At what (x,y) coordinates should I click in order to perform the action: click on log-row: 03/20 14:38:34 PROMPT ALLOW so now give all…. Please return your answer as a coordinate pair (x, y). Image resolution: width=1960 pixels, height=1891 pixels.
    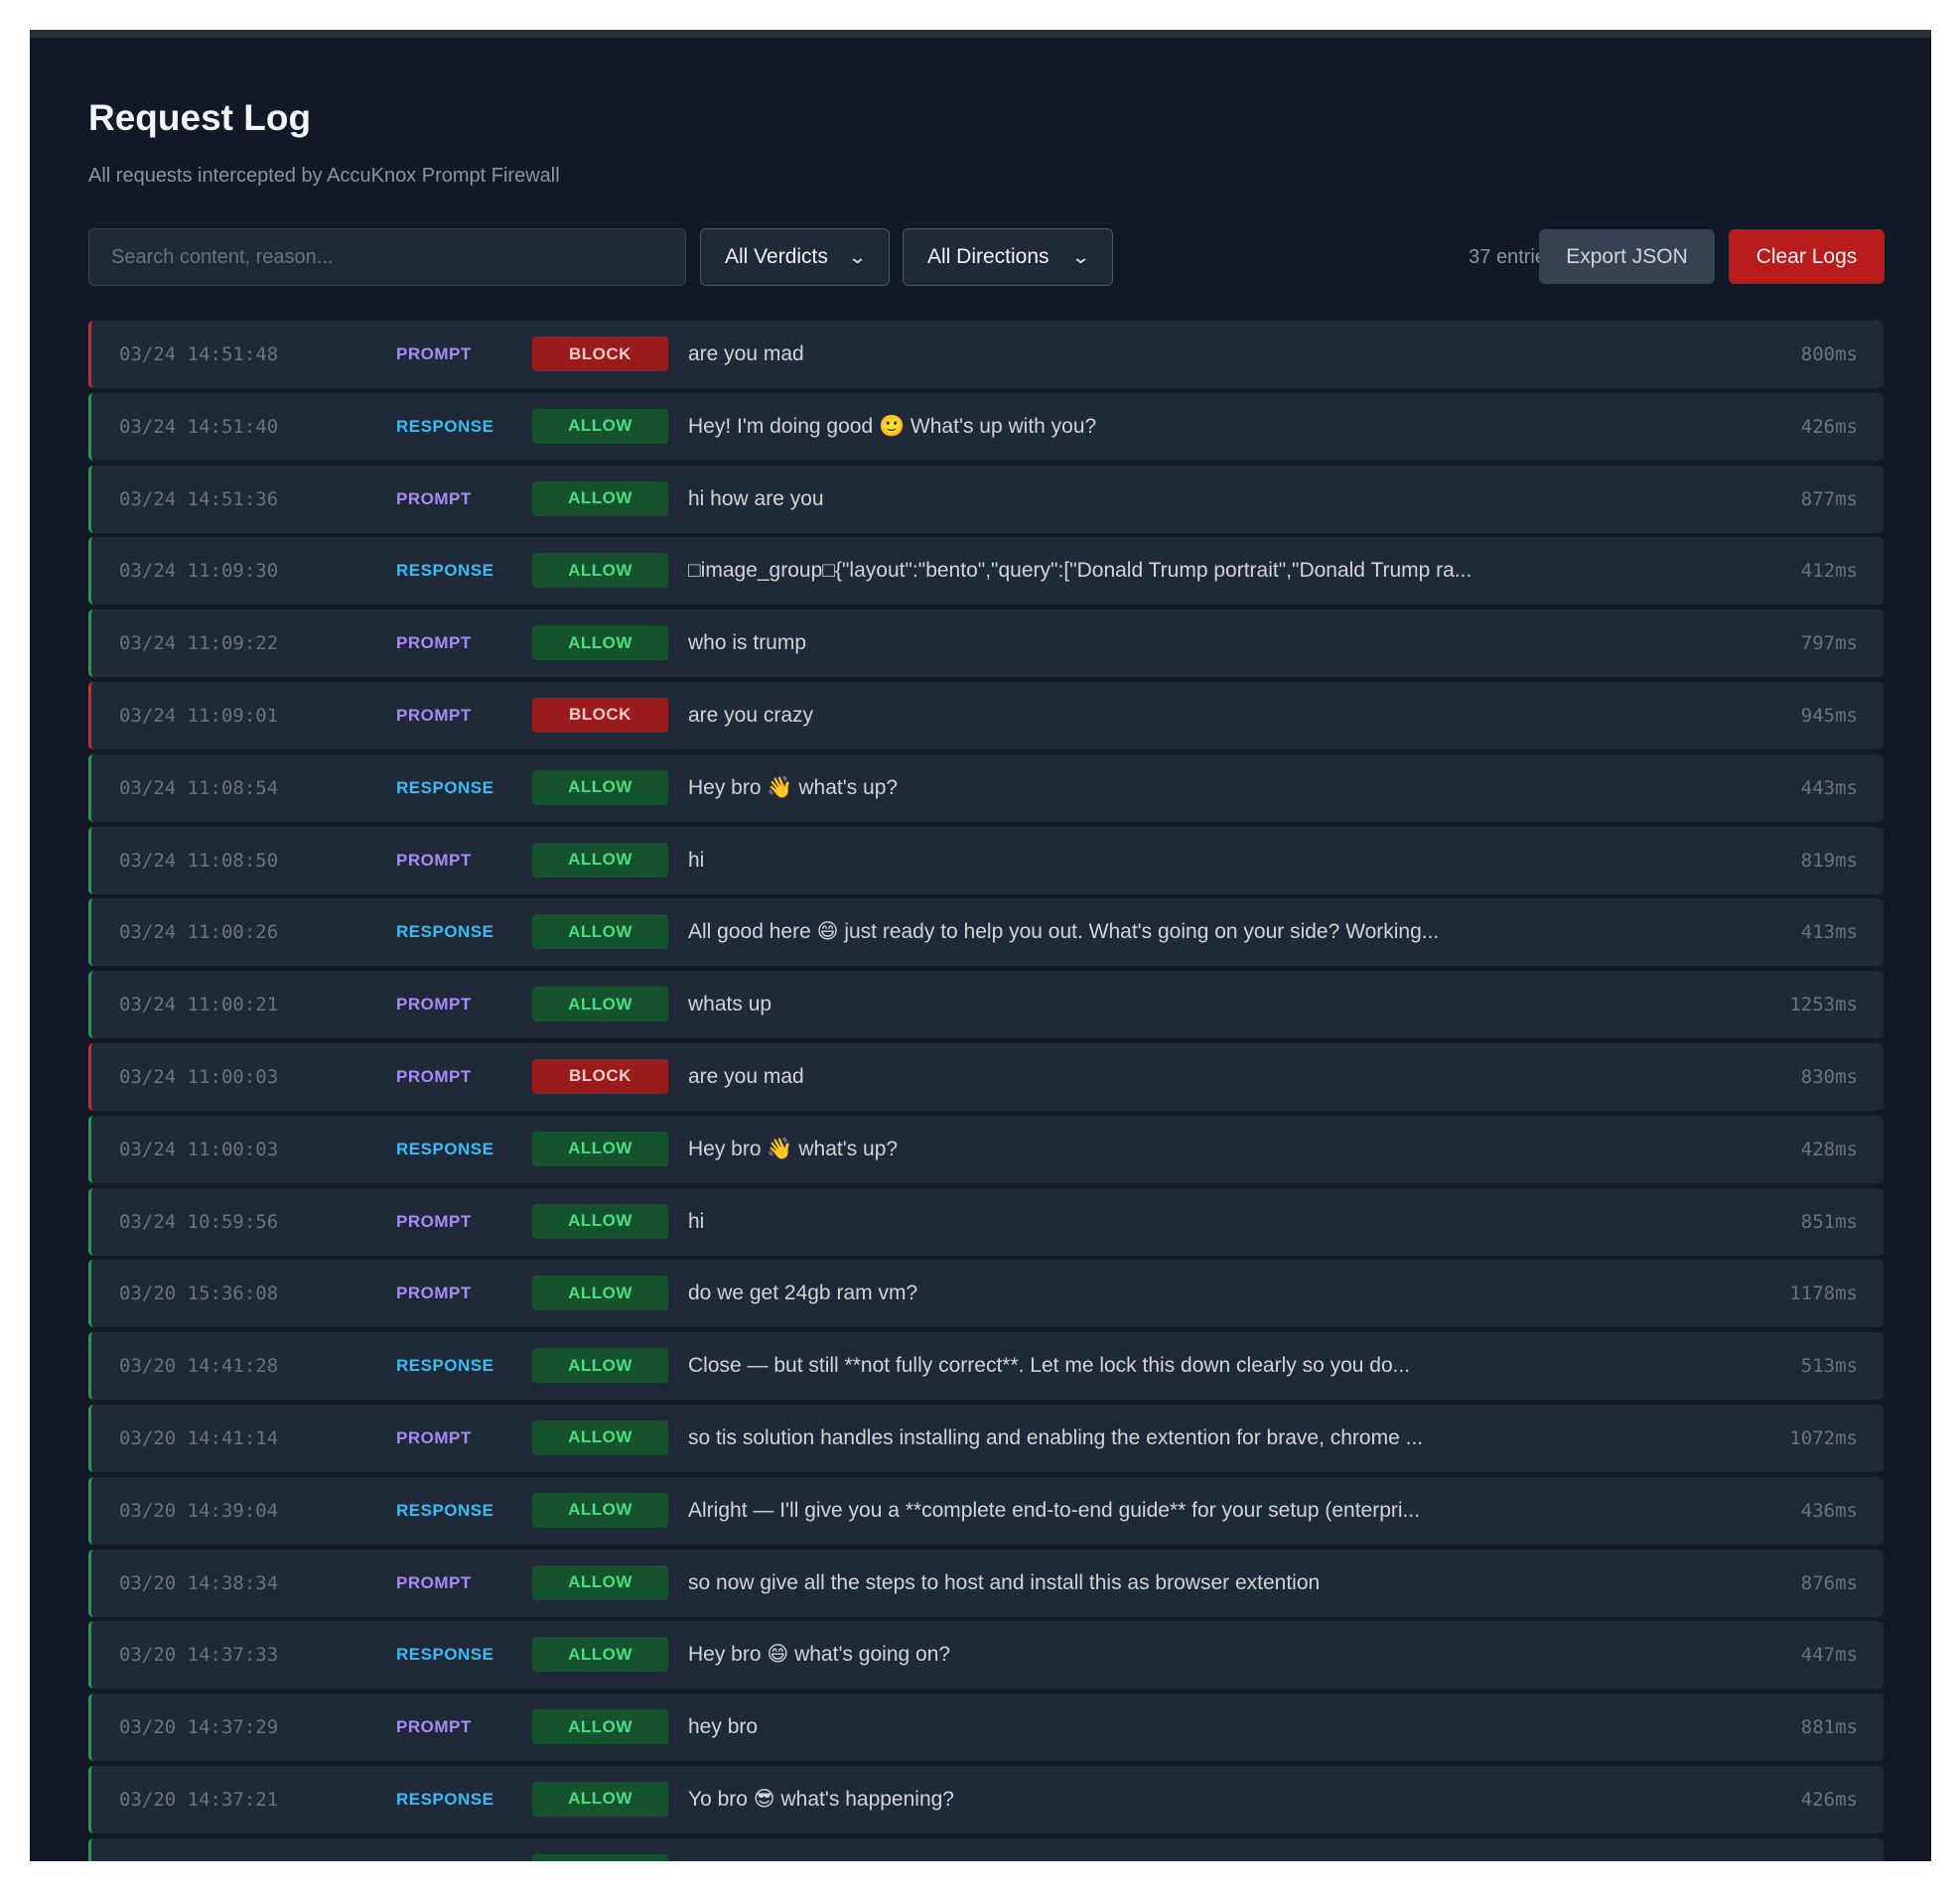
    Looking at the image, I should click on (986, 1583).